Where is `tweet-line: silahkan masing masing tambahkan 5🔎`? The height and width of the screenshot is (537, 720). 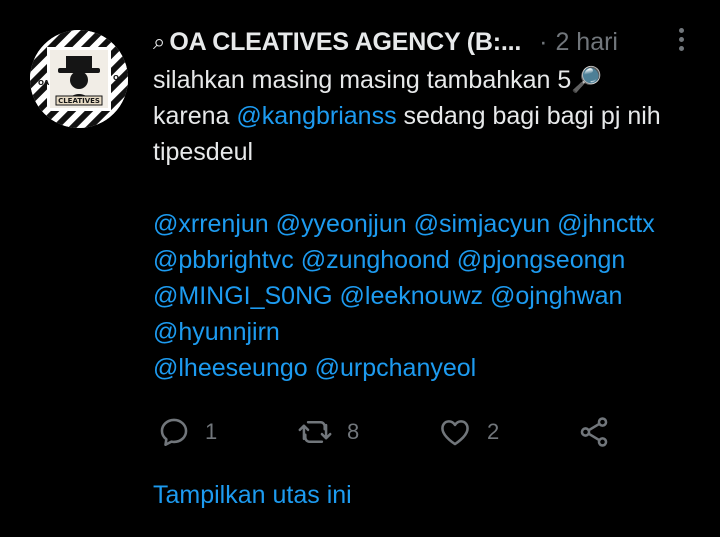 tweet-line: silahkan masing masing tambahkan 5🔎 is located at coordinates (433, 80).